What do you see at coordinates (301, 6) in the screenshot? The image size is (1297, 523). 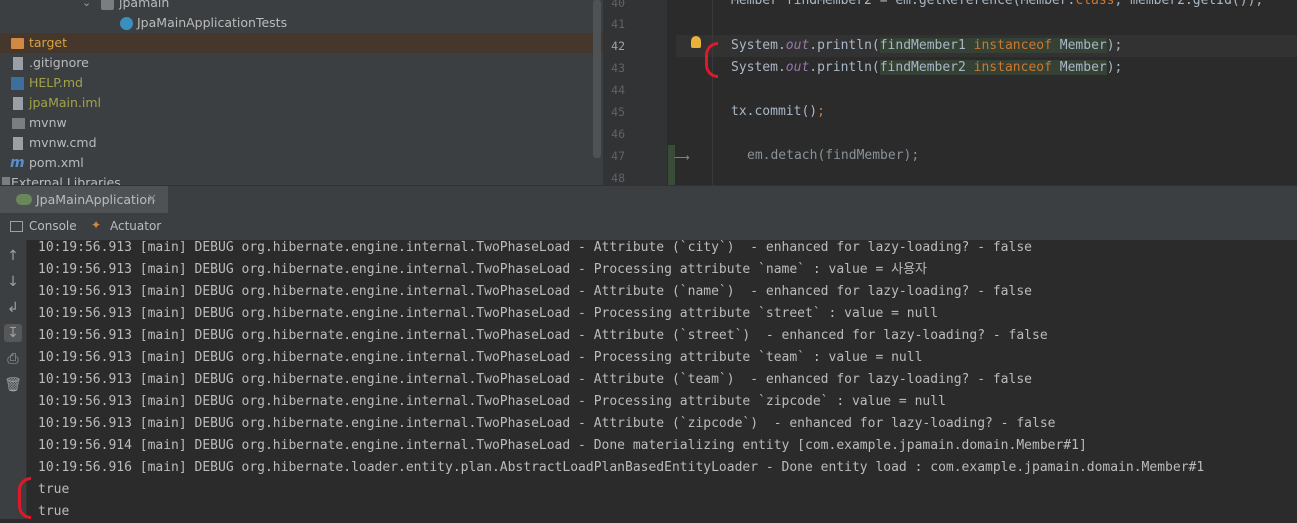 I see `tree-item-jpamain: ⌄ jpamain` at bounding box center [301, 6].